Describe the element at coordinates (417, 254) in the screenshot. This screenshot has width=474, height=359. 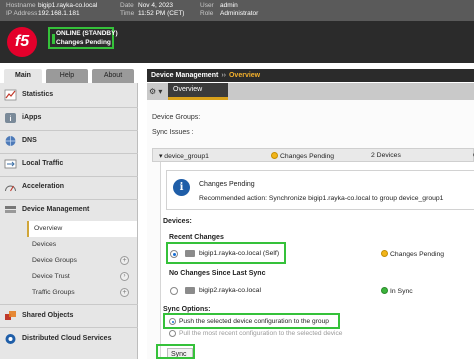
I see `device-status-text-bigip1: Changes Pending` at that location.